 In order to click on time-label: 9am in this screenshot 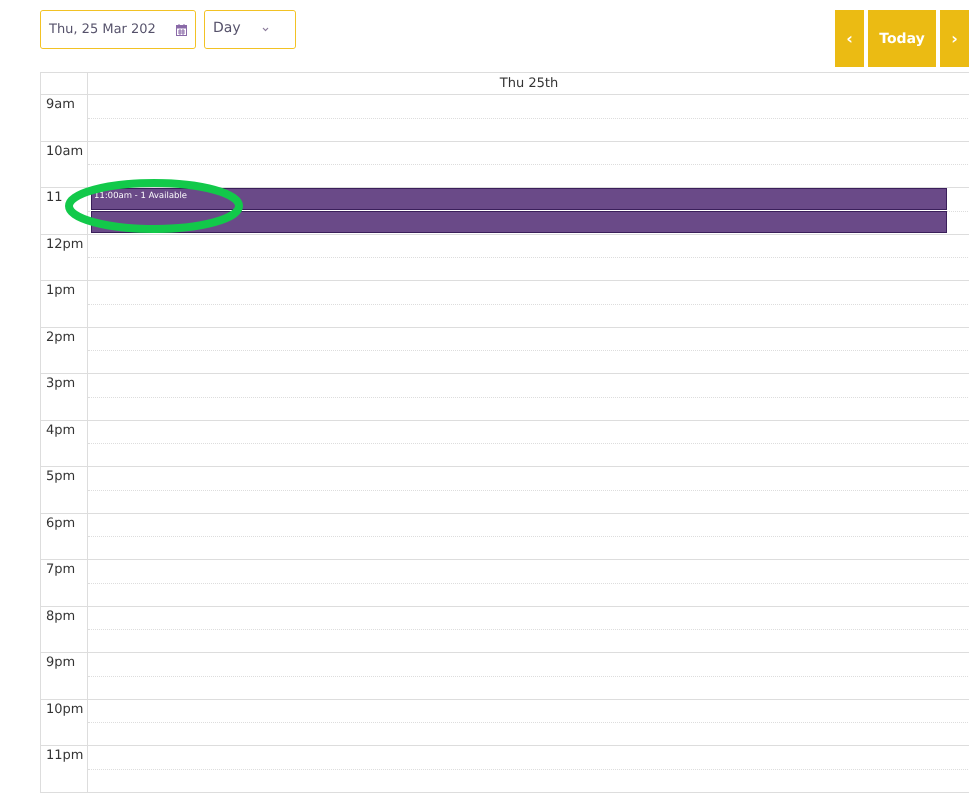, I will do `click(61, 104)`.